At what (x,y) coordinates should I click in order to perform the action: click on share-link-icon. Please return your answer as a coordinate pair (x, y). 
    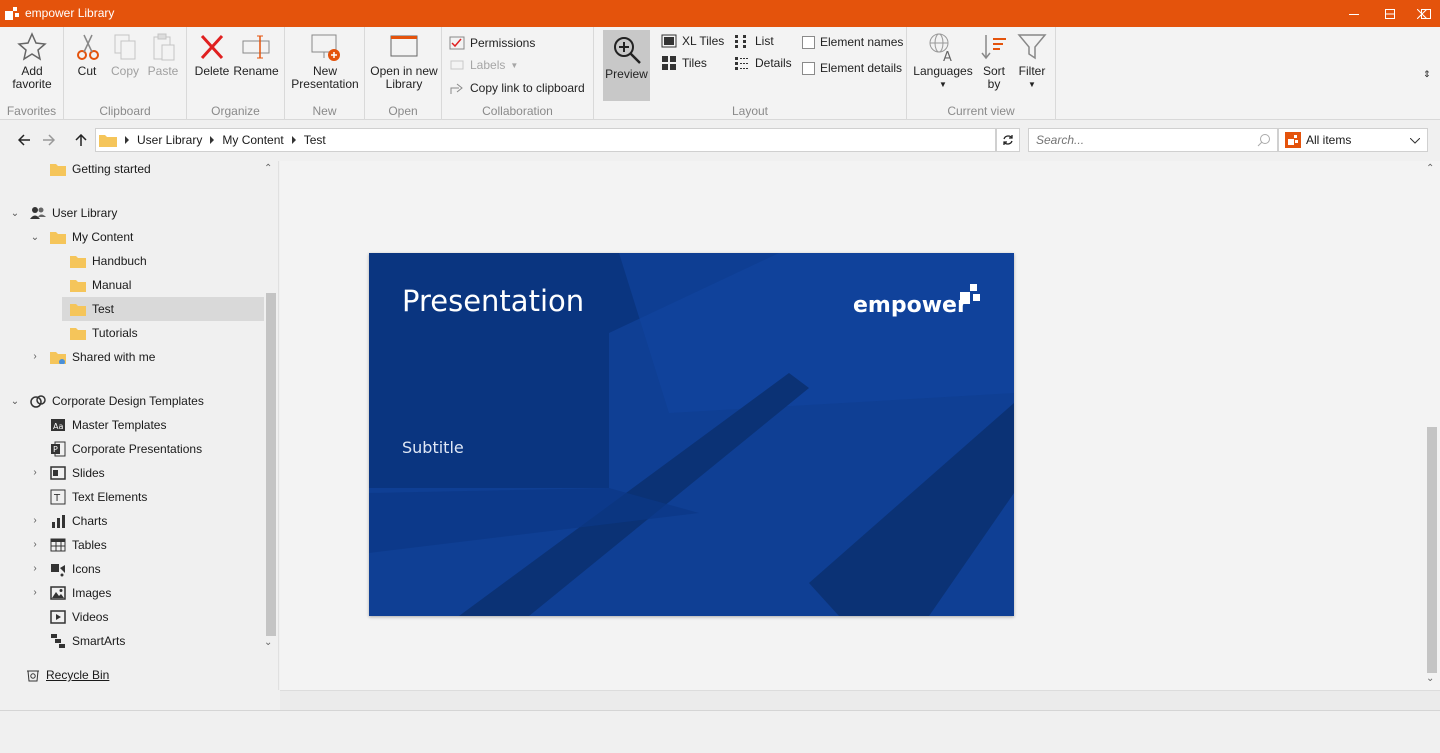
    Looking at the image, I should click on (456, 88).